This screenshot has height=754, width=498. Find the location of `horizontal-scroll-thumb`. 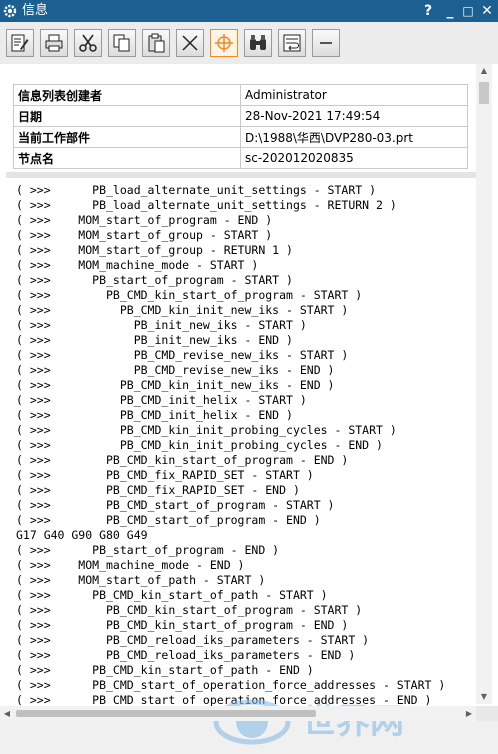

horizontal-scroll-thumb is located at coordinates (166, 713).